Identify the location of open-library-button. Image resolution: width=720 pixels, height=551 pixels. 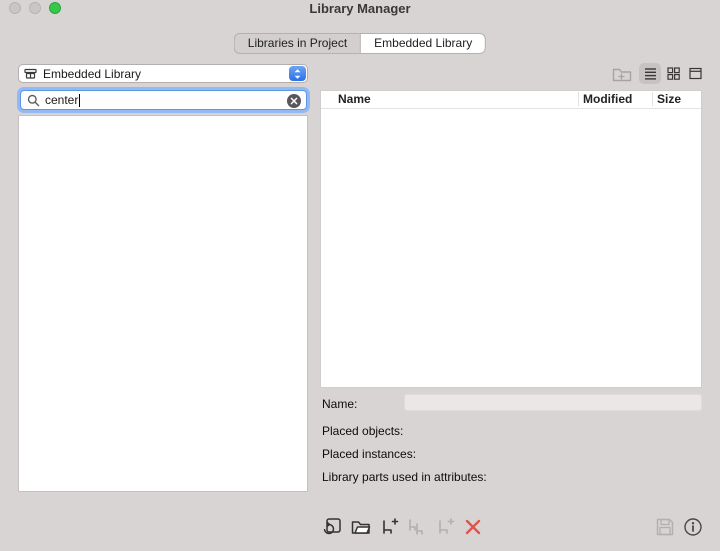
(361, 527).